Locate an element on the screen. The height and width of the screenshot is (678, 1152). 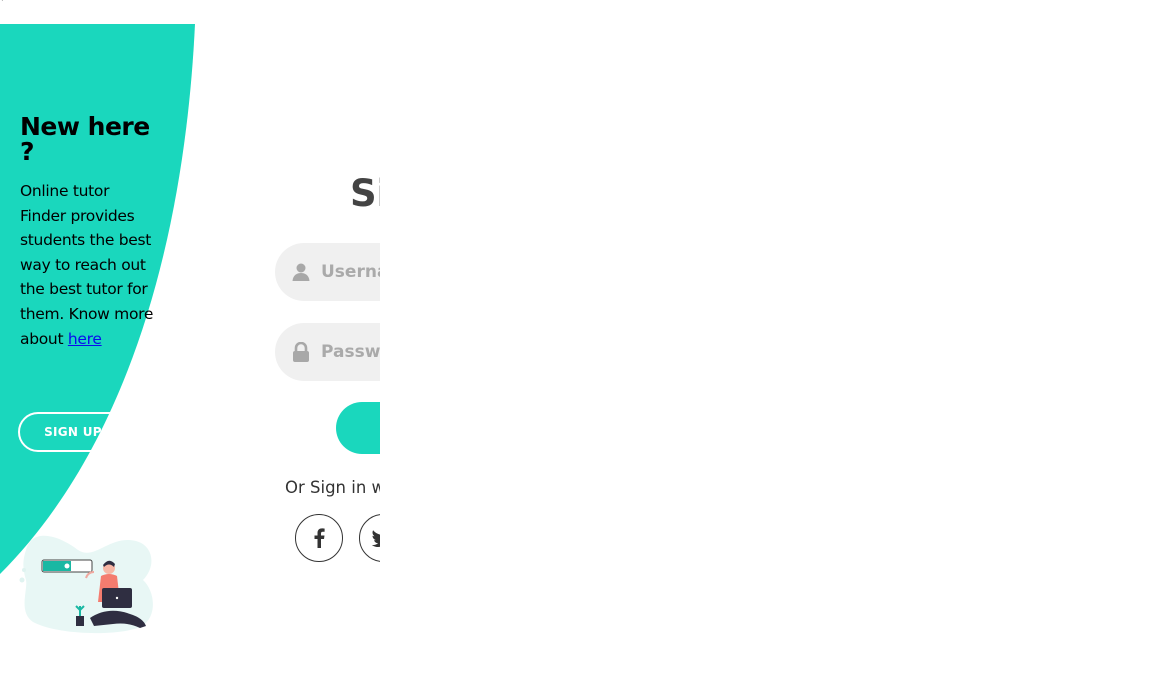
facebook-button is located at coordinates (319, 538).